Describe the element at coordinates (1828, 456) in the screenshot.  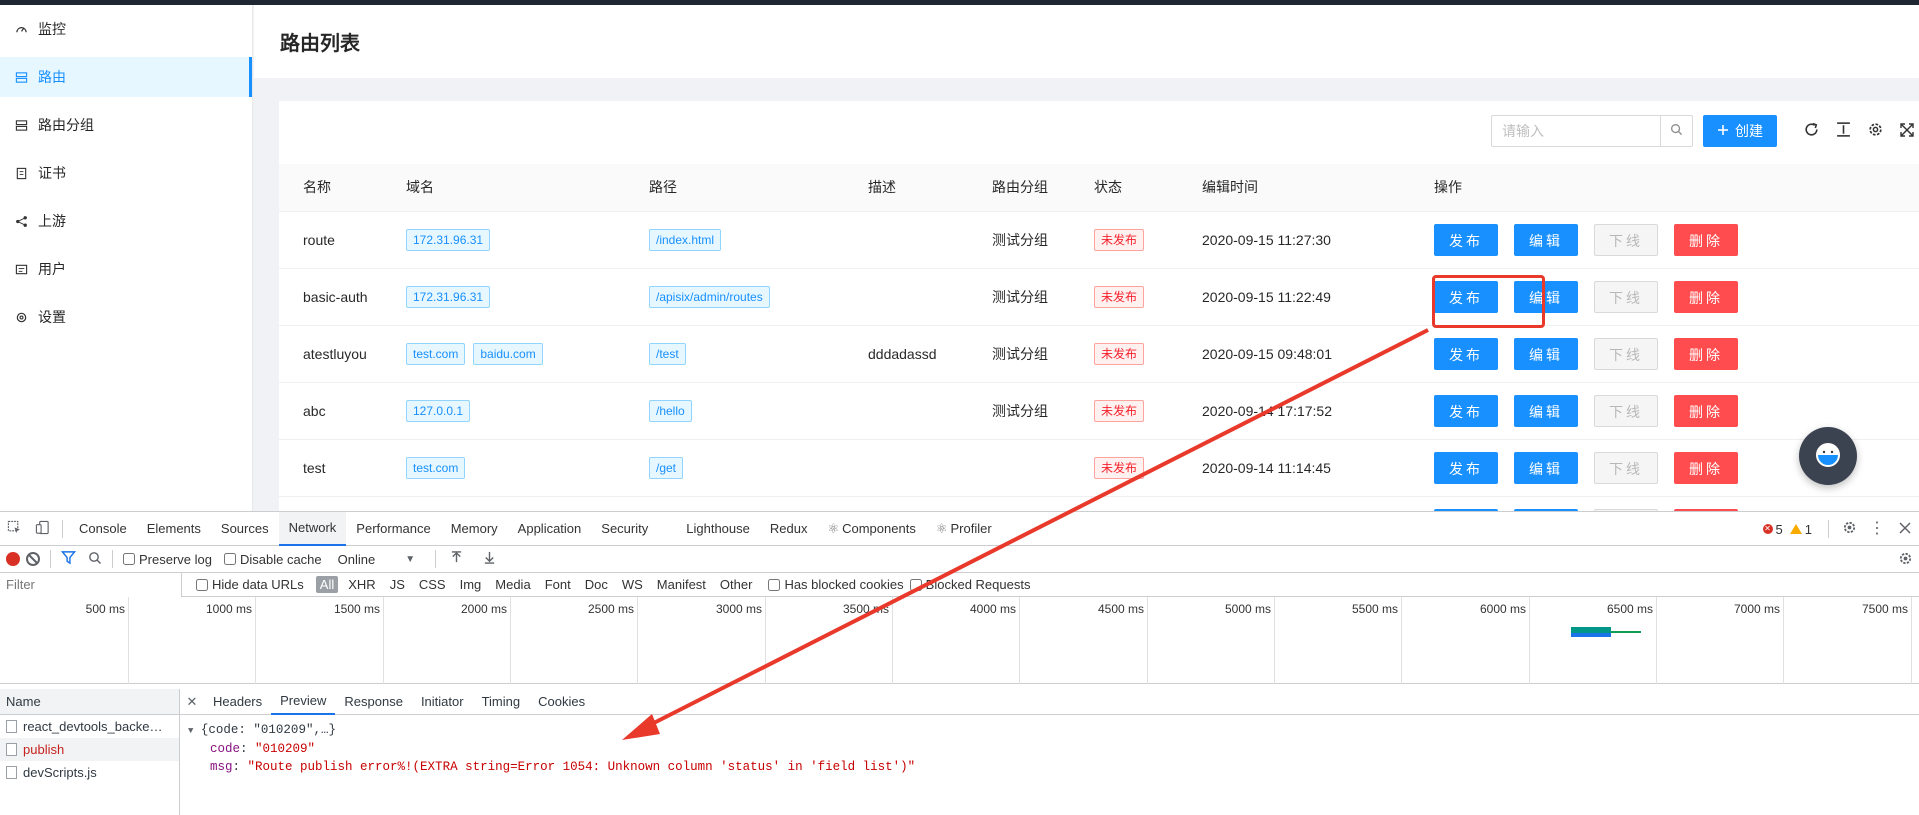
I see `floating-helper-button` at that location.